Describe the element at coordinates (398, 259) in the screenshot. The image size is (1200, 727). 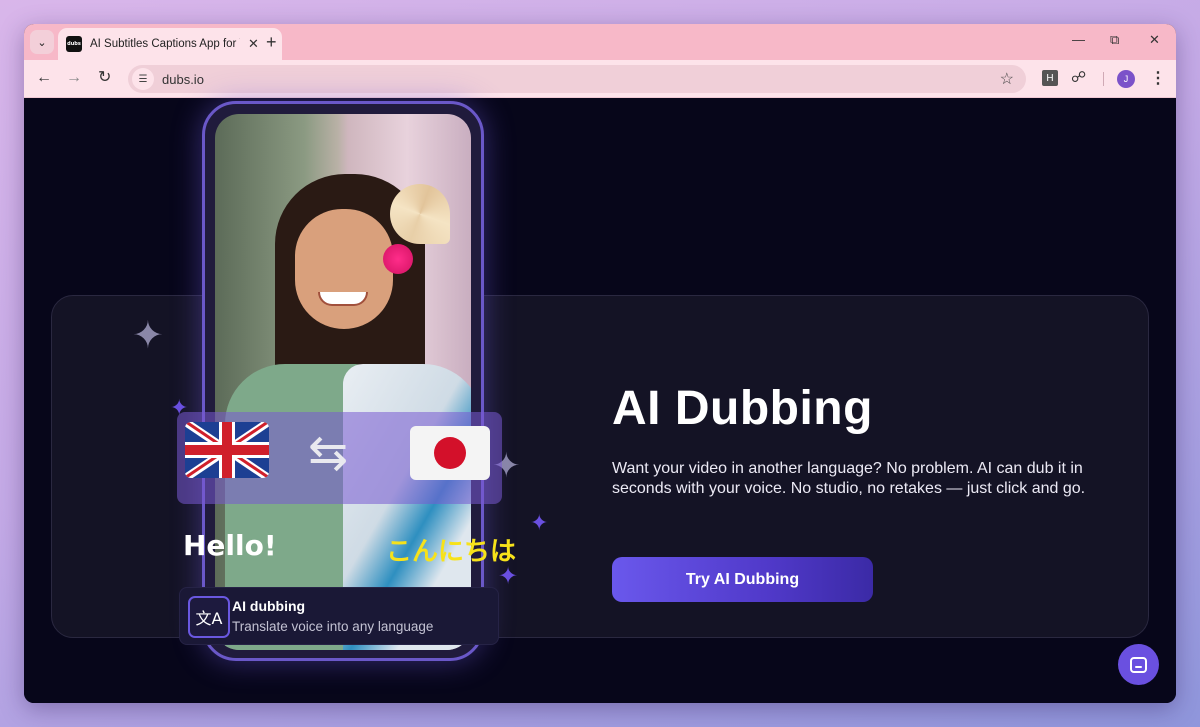
I see `hair-ornament-flower` at that location.